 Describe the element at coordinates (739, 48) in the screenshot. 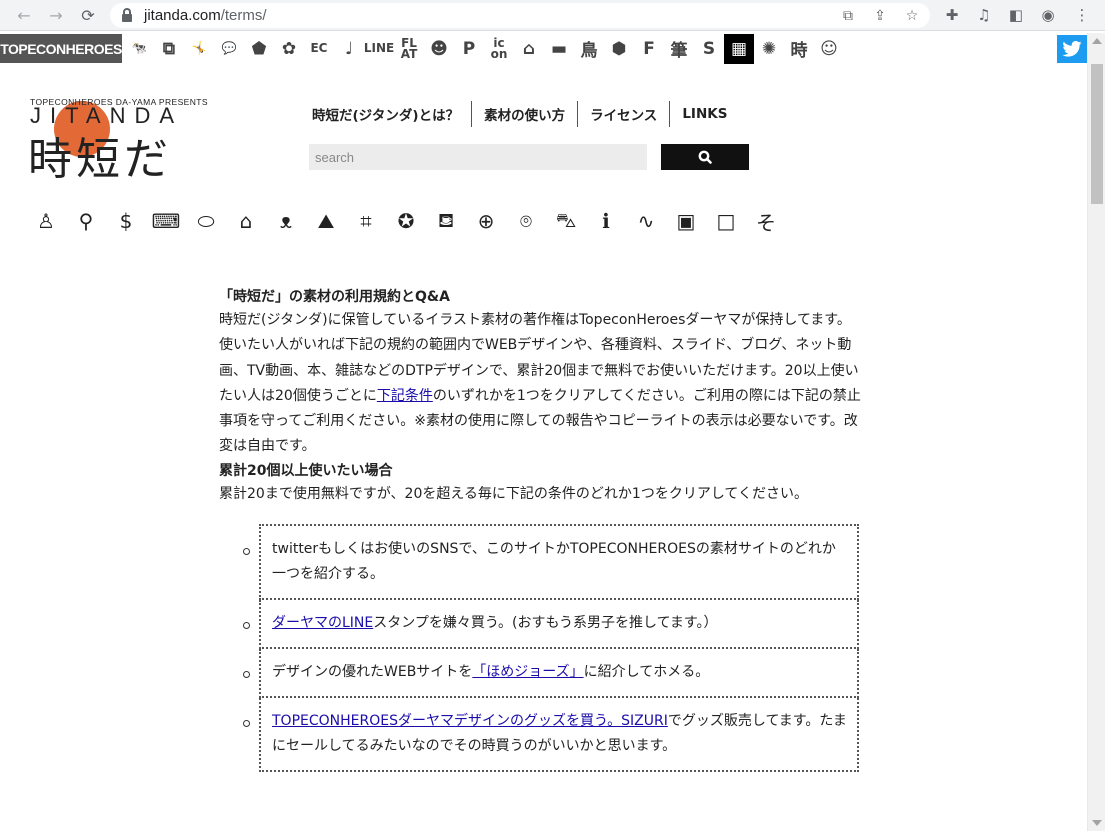

I see `grid-icon: ▦` at that location.